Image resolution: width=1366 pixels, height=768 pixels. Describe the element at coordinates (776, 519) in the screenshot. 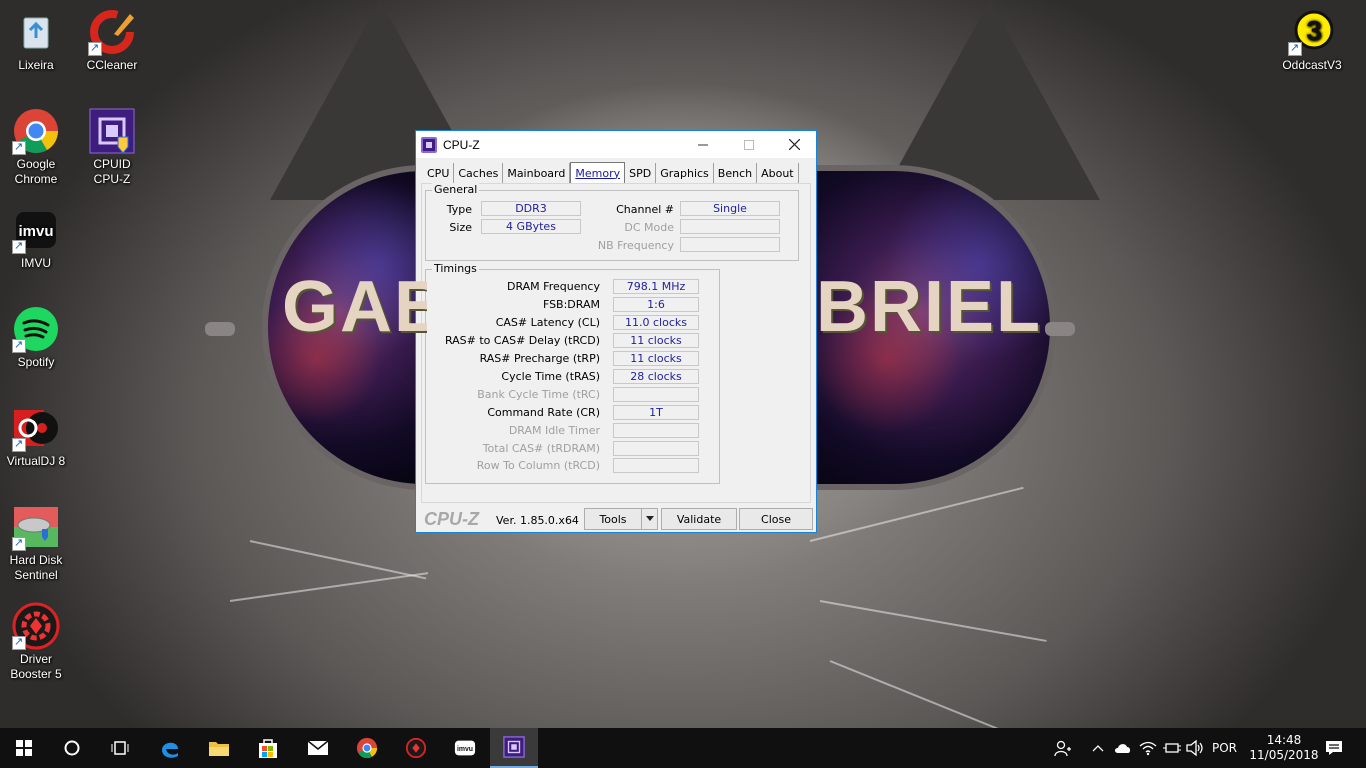

I see `close-button: Close` at that location.